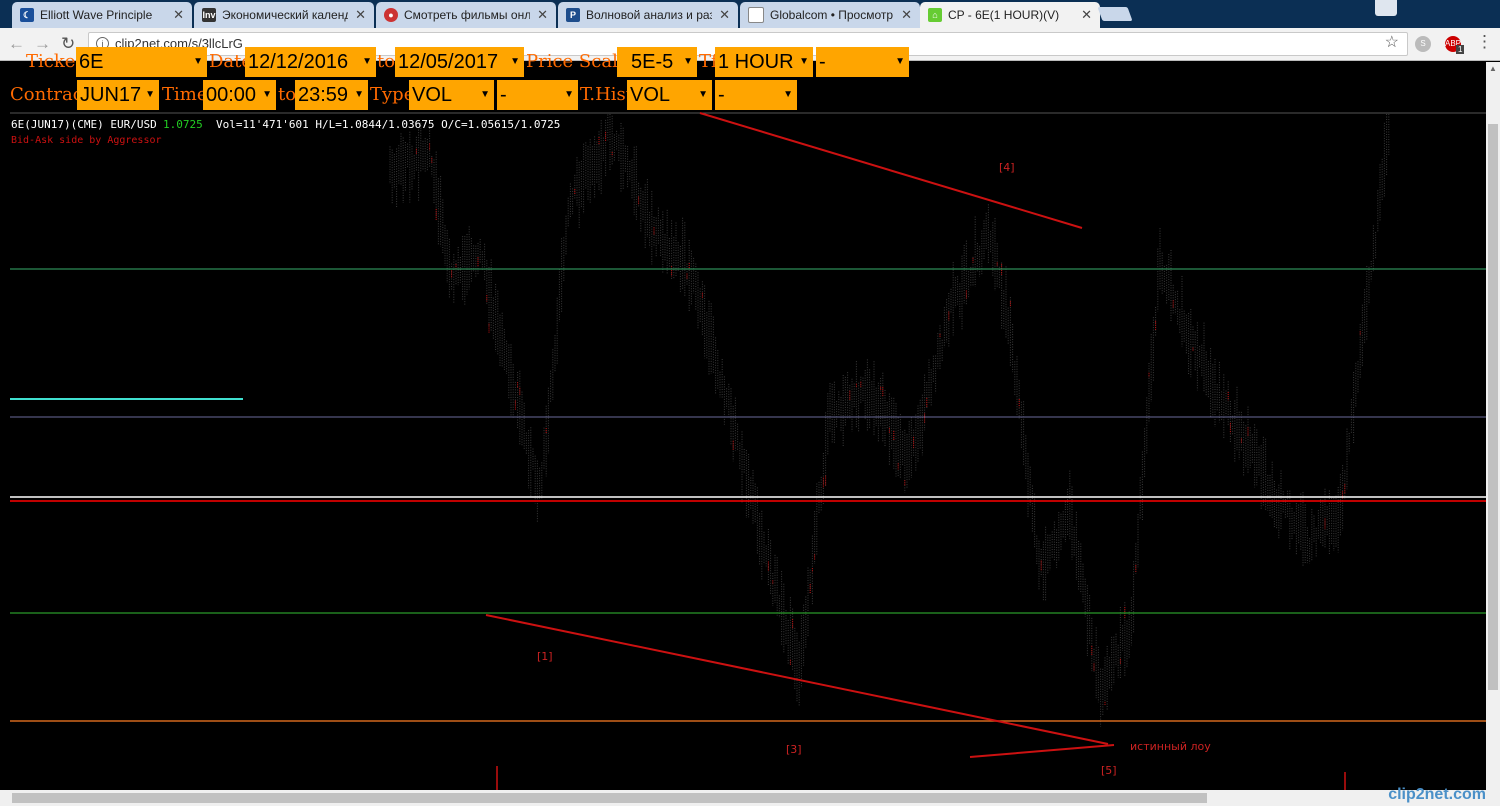 Image resolution: width=1500 pixels, height=806 pixels. What do you see at coordinates (386, 61) in the screenshot?
I see `to-label: to` at bounding box center [386, 61].